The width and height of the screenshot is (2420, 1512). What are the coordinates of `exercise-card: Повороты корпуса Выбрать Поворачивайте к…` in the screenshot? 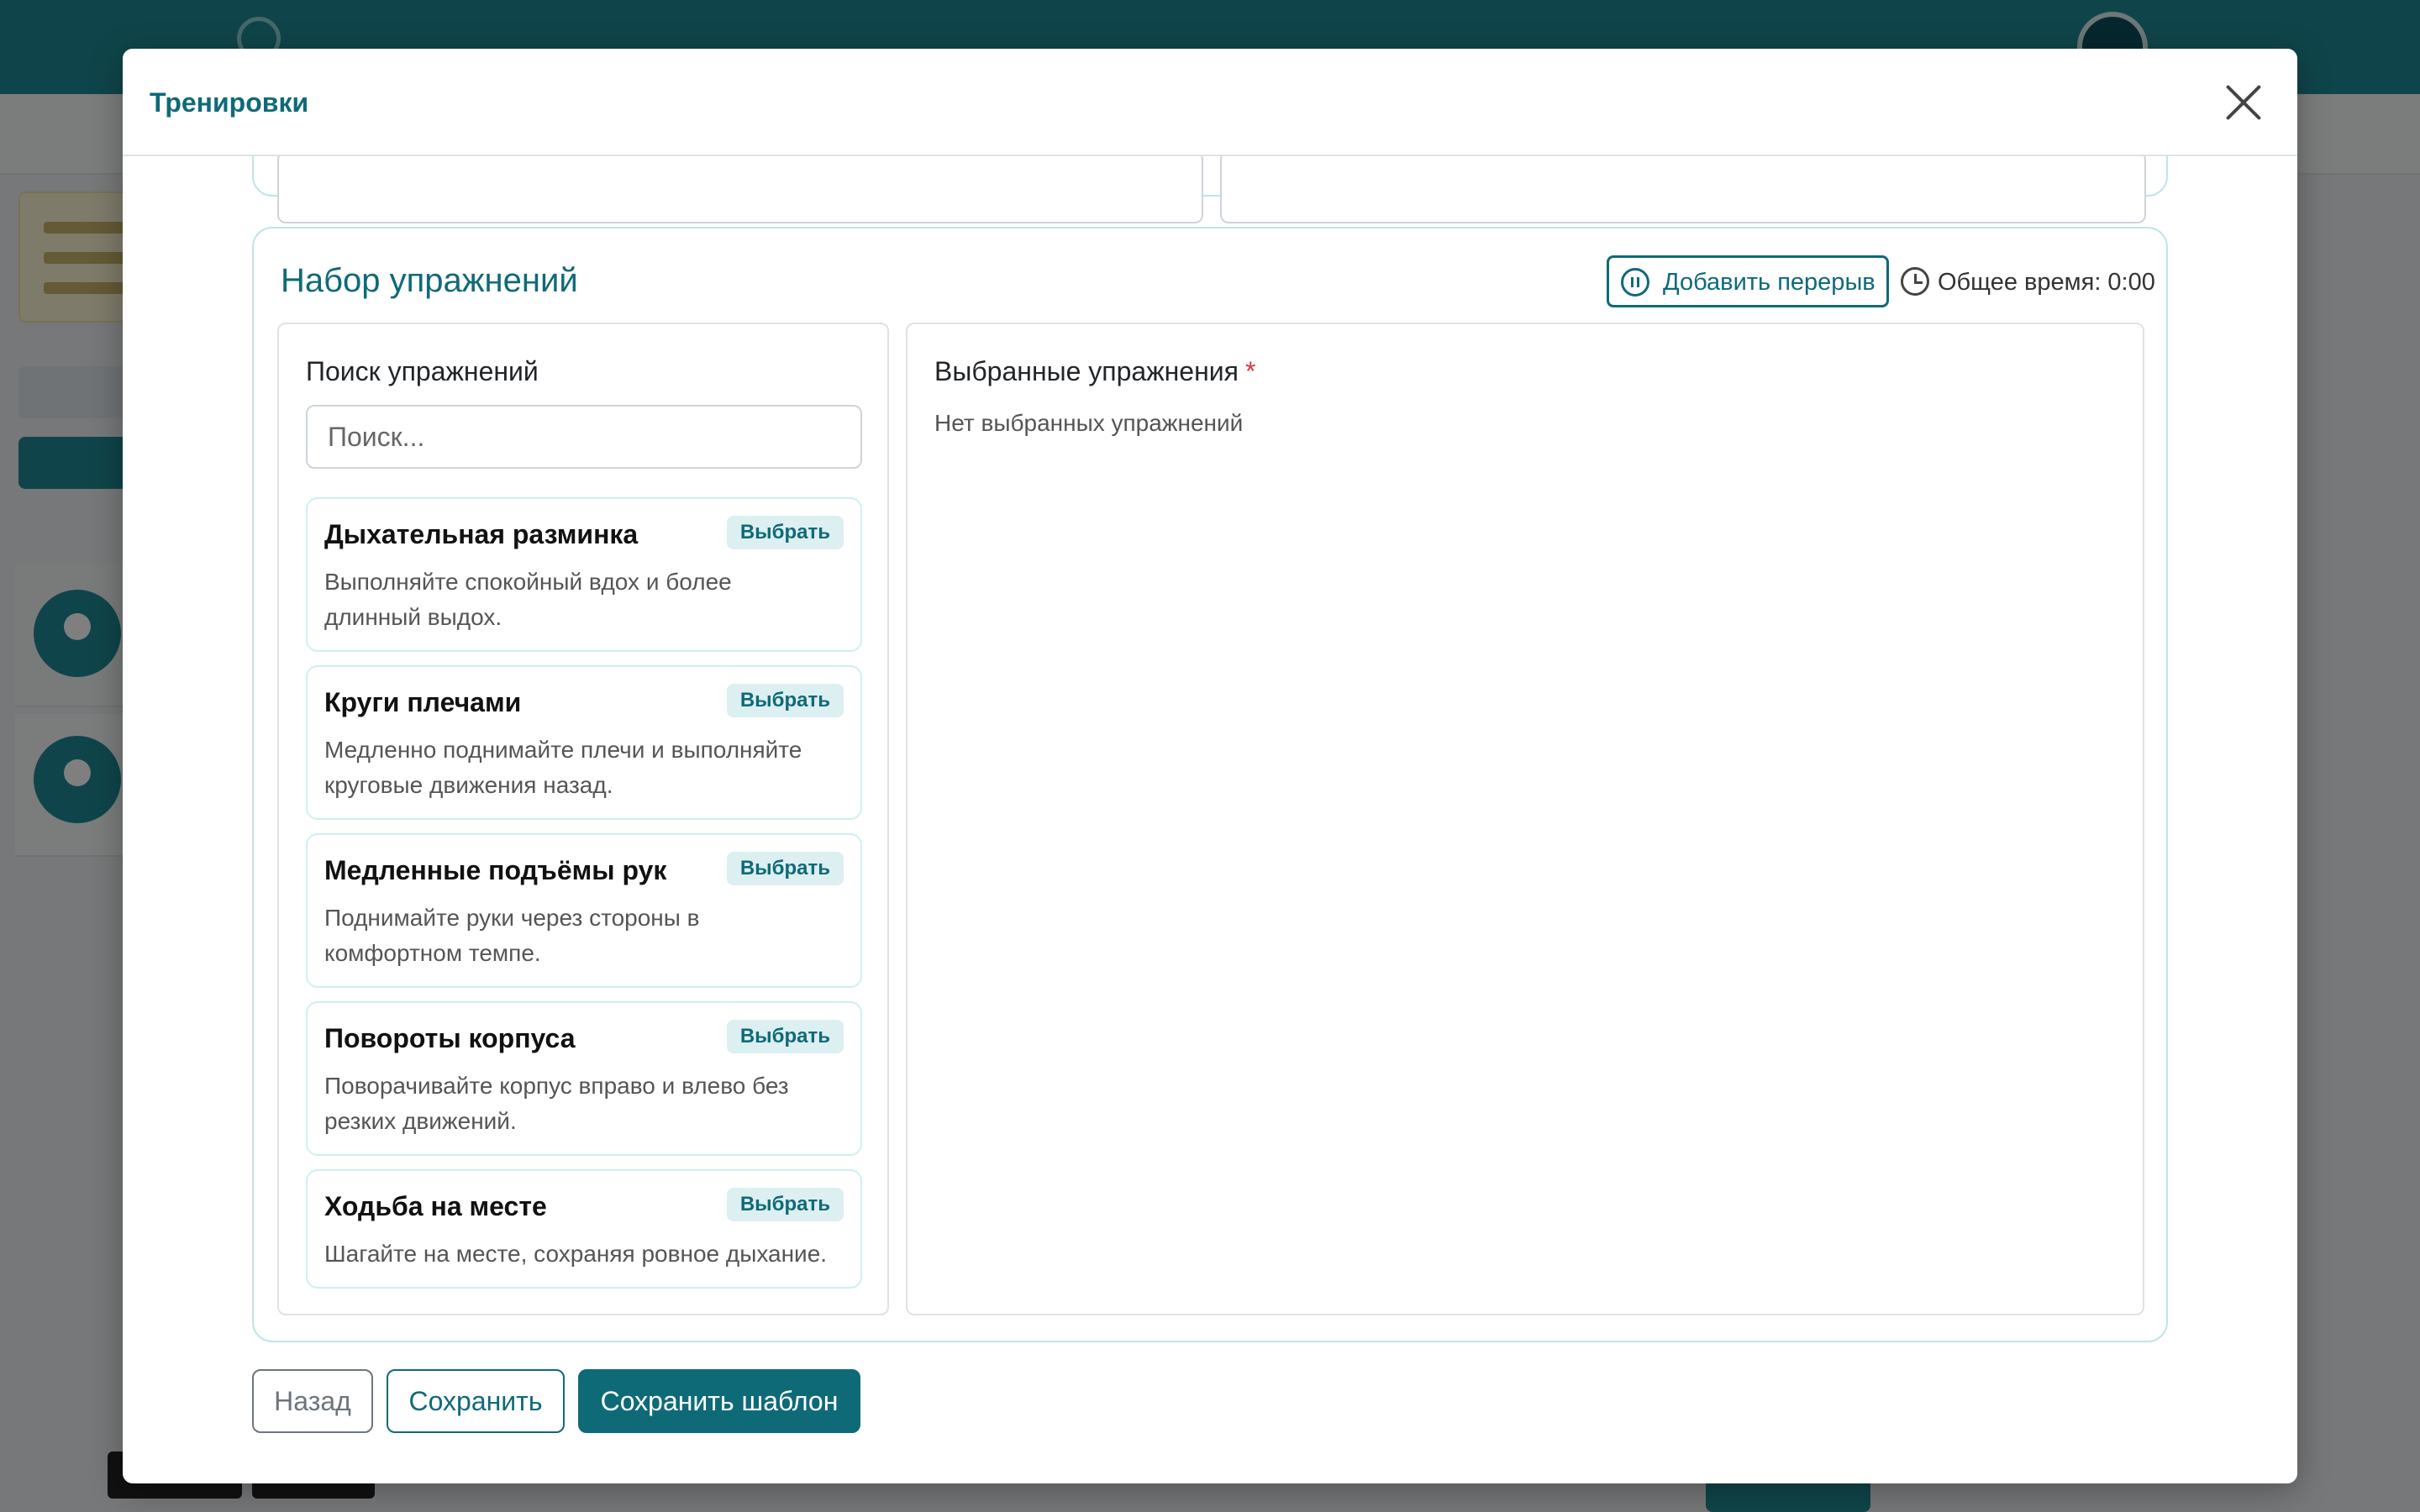 It's located at (584, 1078).